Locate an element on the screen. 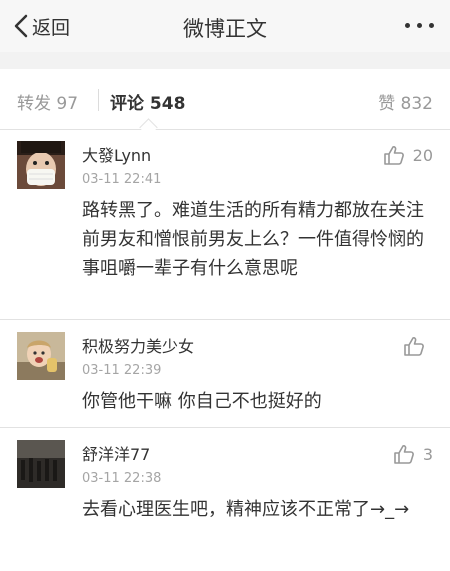  tab-comment: 评论 548 is located at coordinates (147, 101).